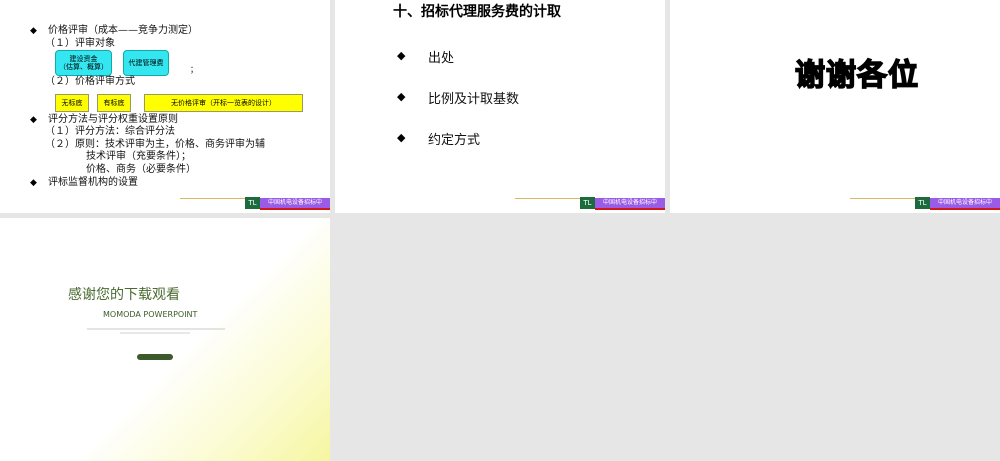 The width and height of the screenshot is (1000, 461). I want to click on pill-button, so click(155, 357).